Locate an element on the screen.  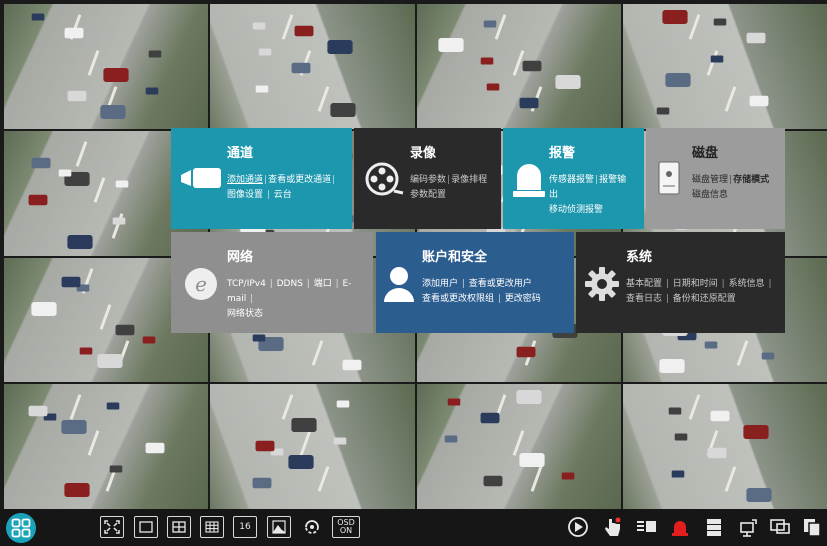
link-add-channel: 添加通道 is located at coordinates (245, 180).